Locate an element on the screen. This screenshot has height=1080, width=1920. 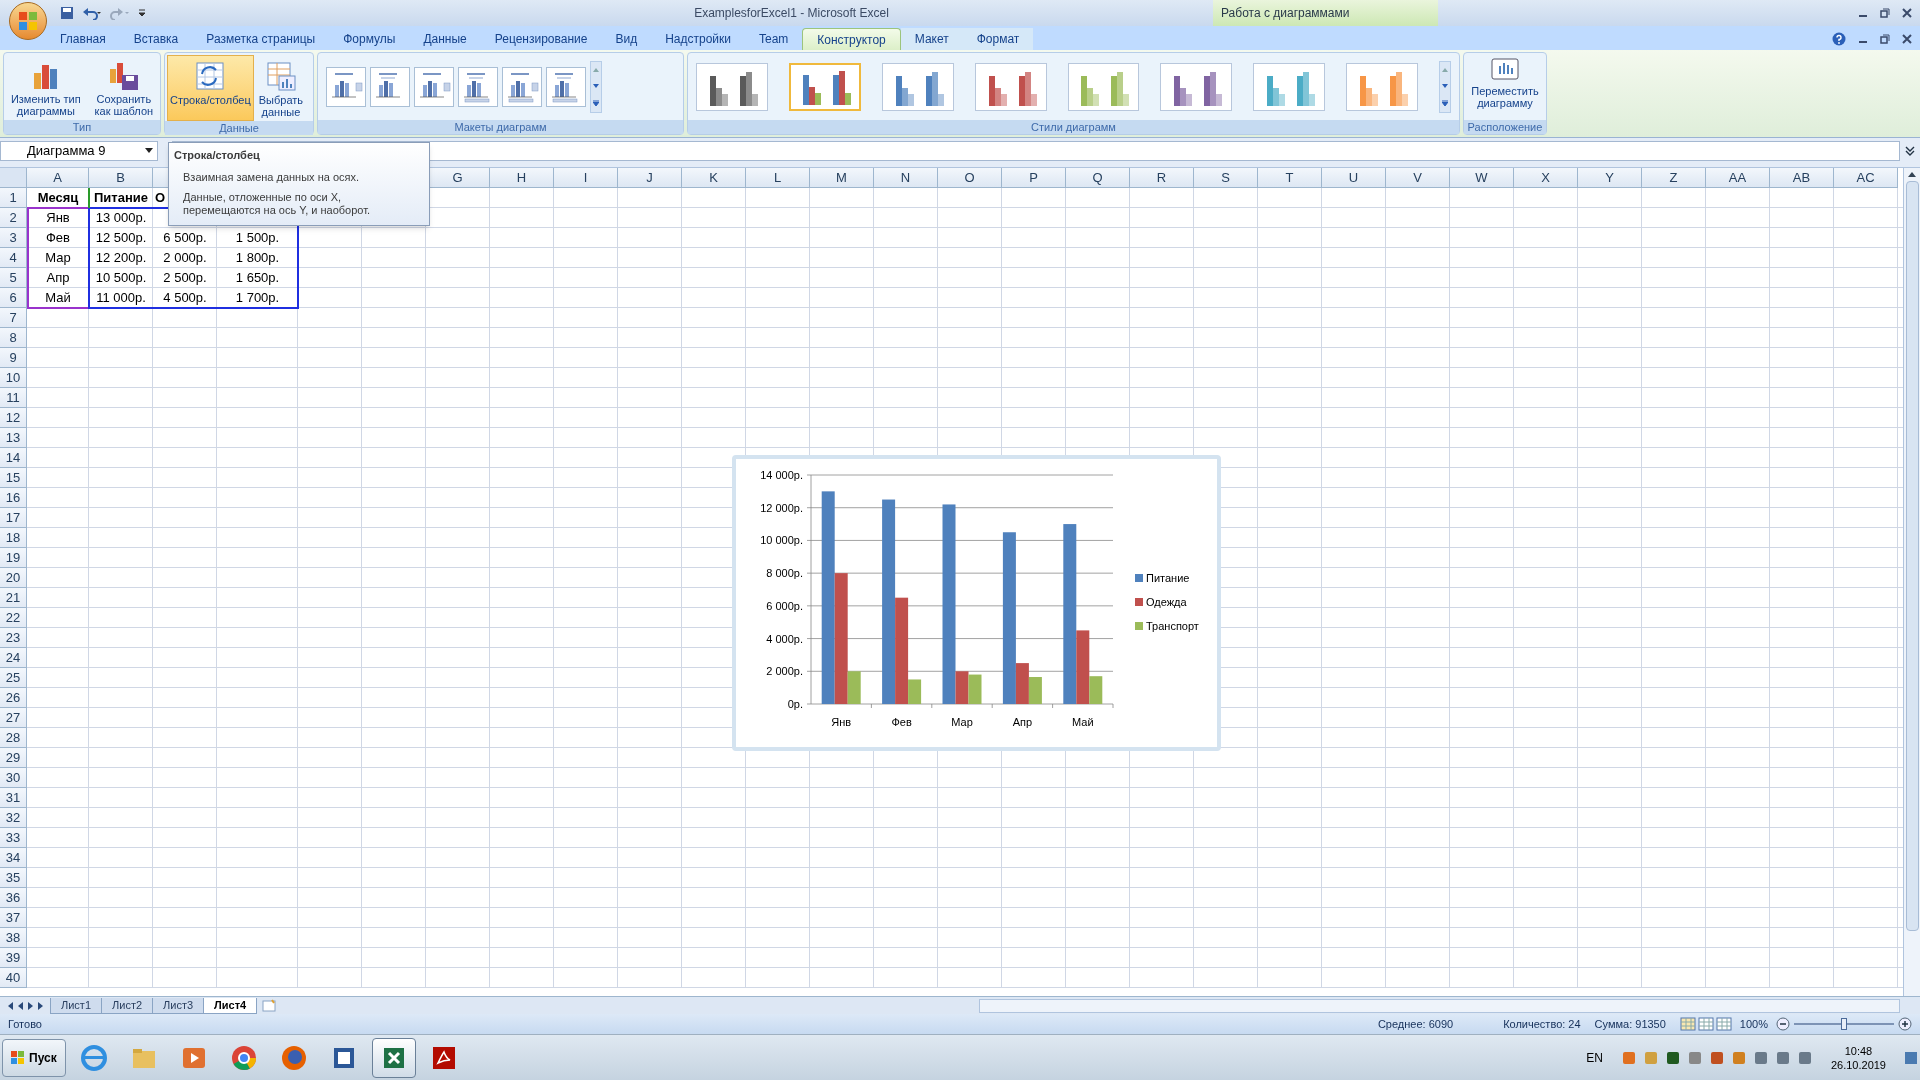
row-header: 36 is located at coordinates (13, 898).